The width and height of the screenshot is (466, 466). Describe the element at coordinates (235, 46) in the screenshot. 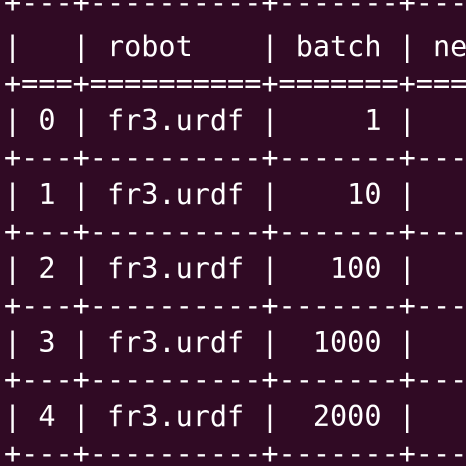

I see `table-header-row: | | robot | batch | new` at that location.